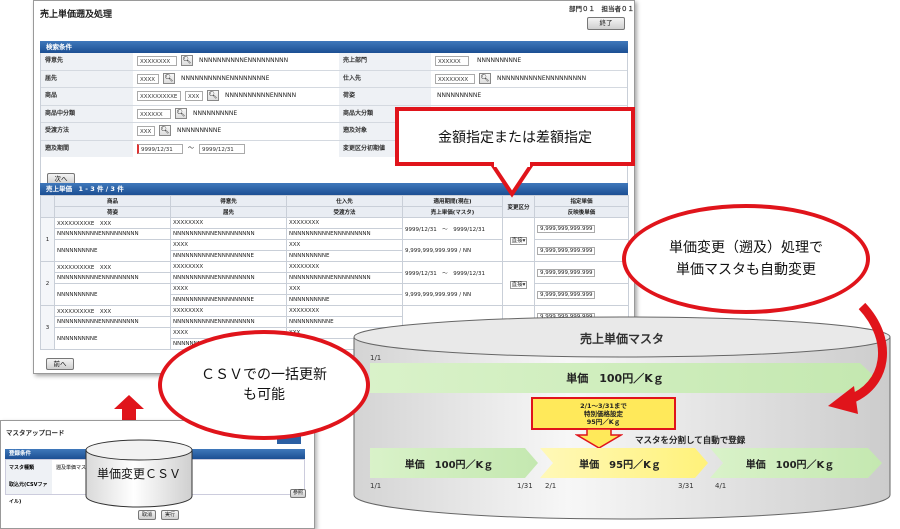  I want to click on header-reflected-price: 反映後単価, so click(581, 212).